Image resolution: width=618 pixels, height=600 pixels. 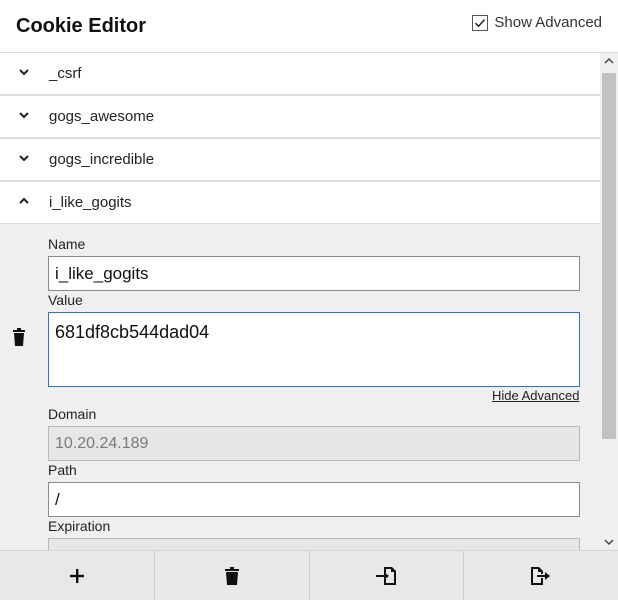 What do you see at coordinates (102, 116) in the screenshot?
I see `cookie-name: gogs_awesome` at bounding box center [102, 116].